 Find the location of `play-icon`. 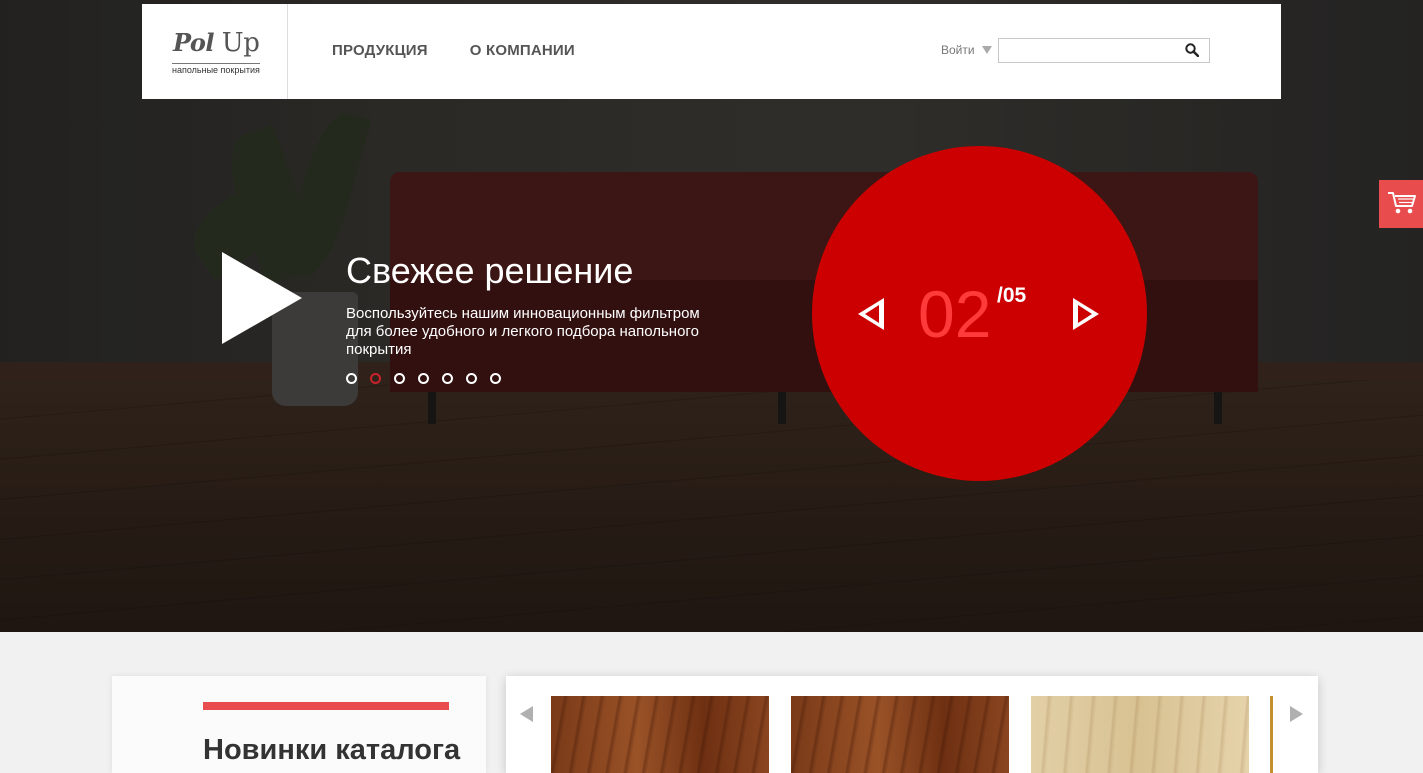

play-icon is located at coordinates (262, 298).